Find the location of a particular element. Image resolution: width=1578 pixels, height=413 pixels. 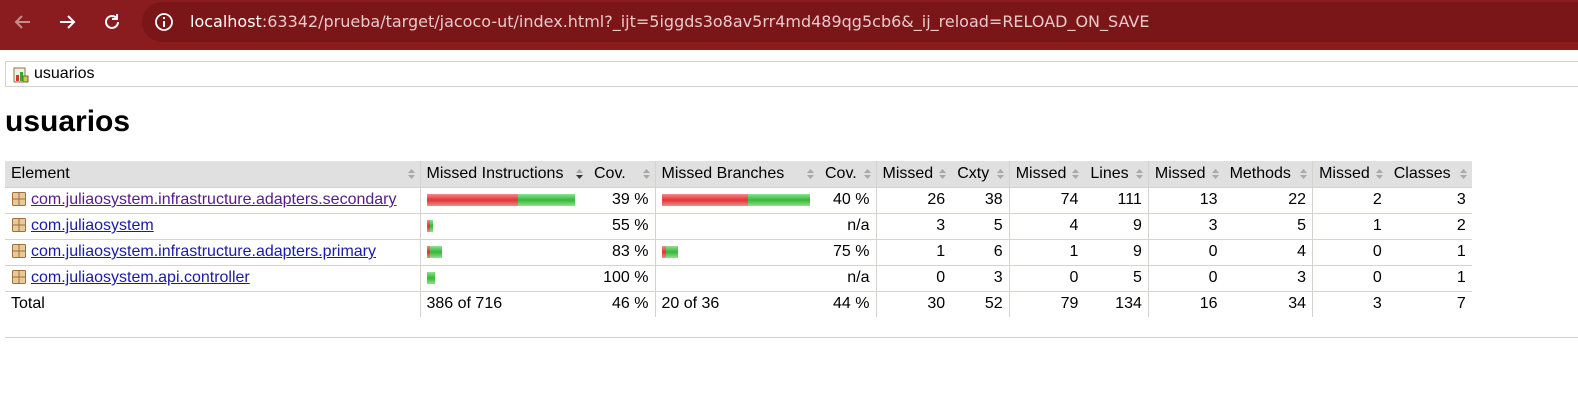

total-classes: 7 is located at coordinates (1429, 303).